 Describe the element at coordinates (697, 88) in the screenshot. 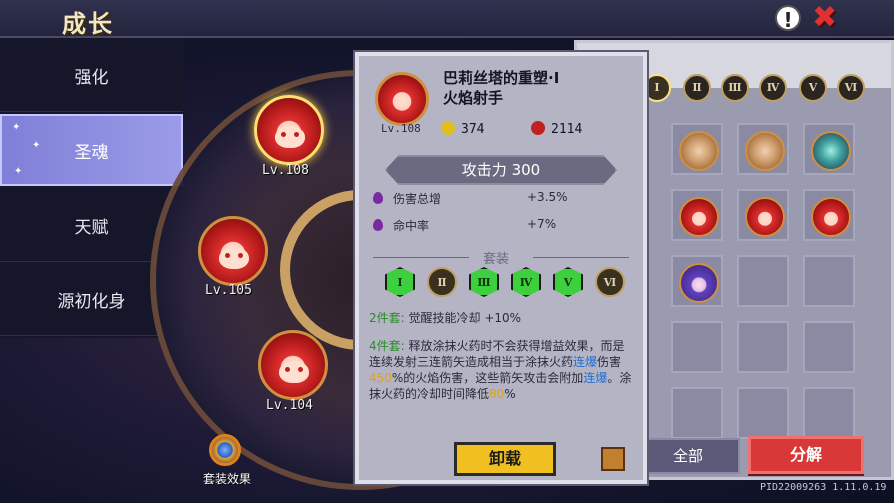

I see `tab-set-2: Ⅱ` at that location.